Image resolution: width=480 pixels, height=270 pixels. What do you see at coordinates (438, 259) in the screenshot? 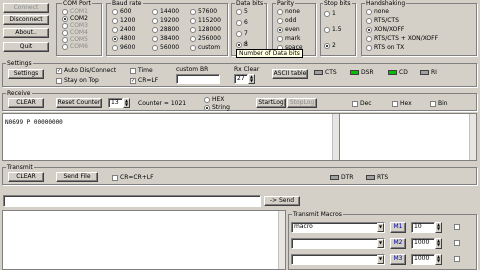
I see `macro-3-spinner: ▲ ▼` at bounding box center [438, 259].